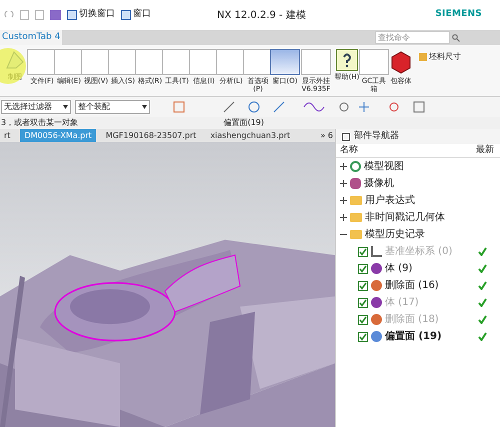 This screenshot has width=500, height=427. I want to click on filter-value: 无选择过滤器, so click(28, 107).